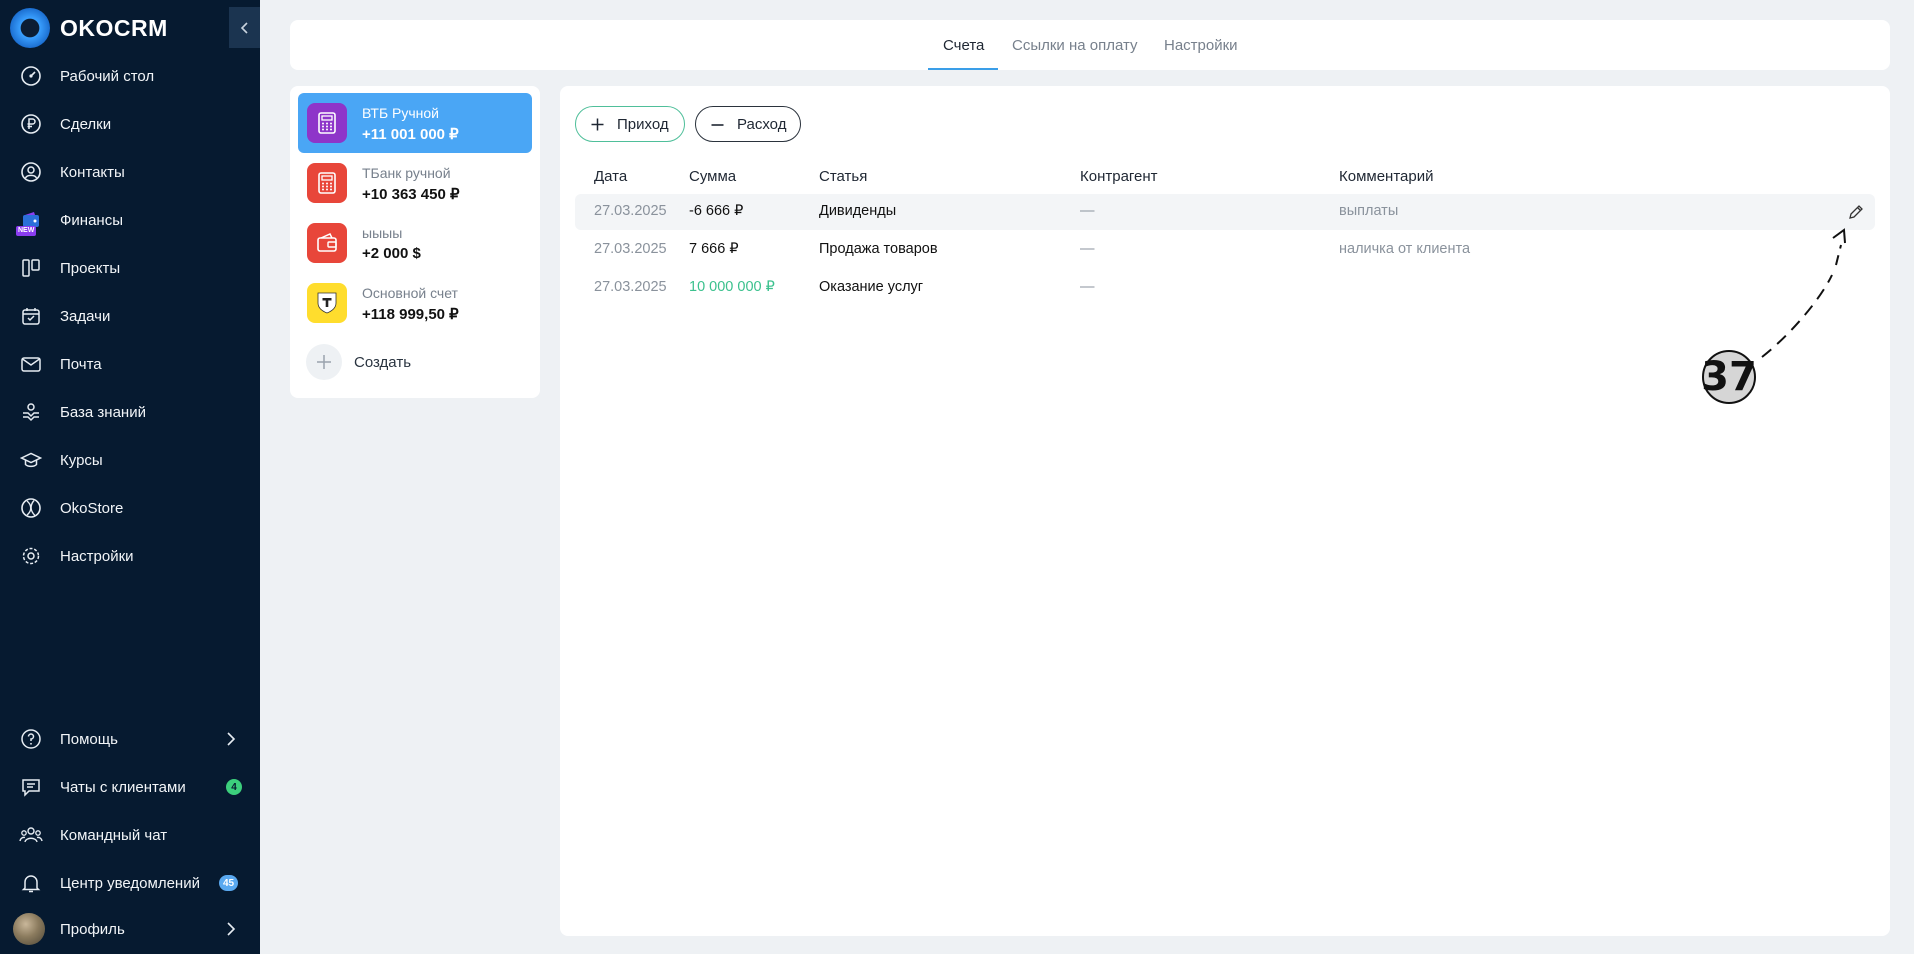 This screenshot has width=1914, height=954. Describe the element at coordinates (130, 460) in the screenshot. I see `sidebar-item-courses: Курсы` at that location.